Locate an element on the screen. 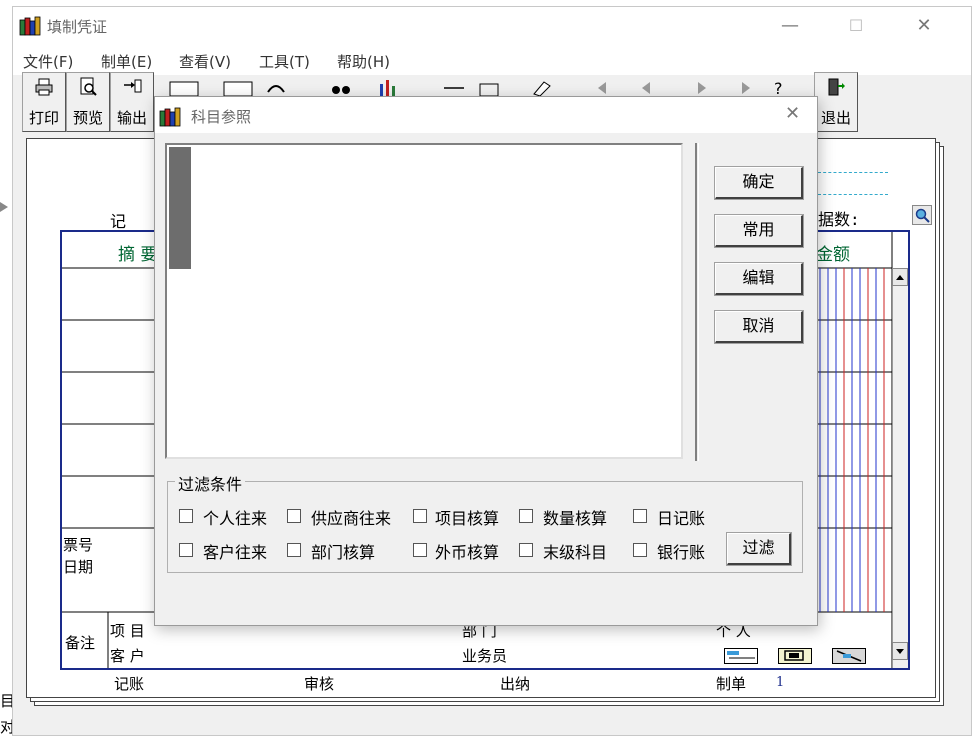 The image size is (976, 737). exit-door-icon is located at coordinates (836, 87).